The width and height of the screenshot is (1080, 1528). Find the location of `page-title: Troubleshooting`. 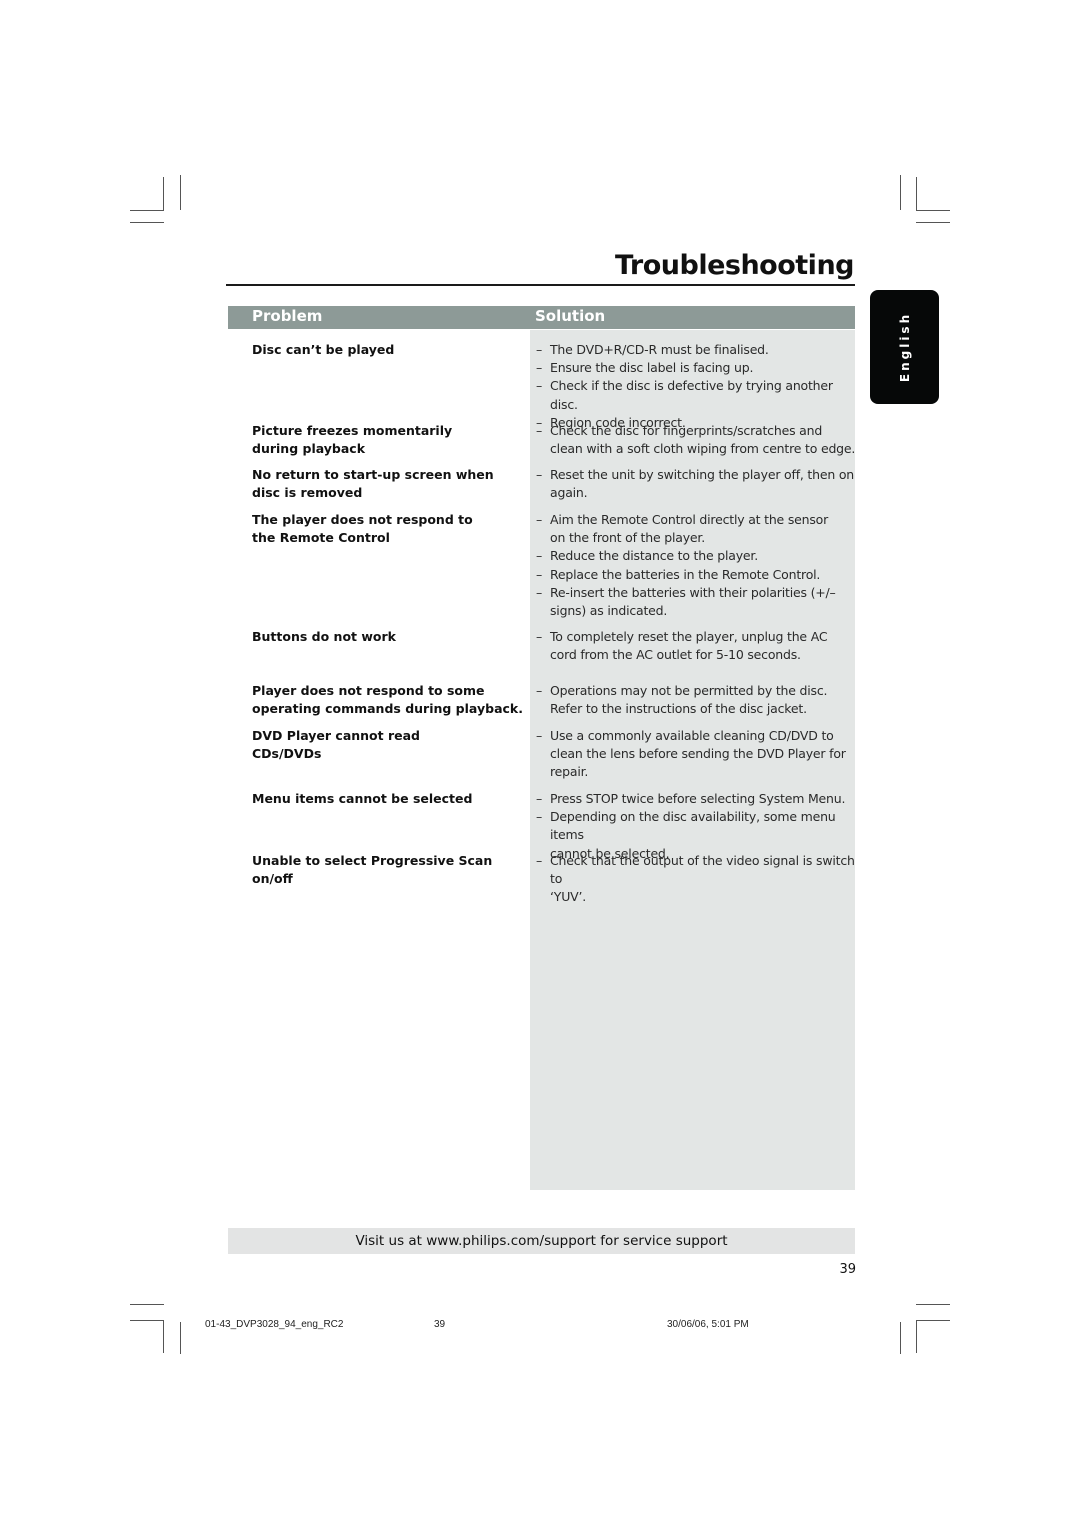

page-title: Troubleshooting is located at coordinates (734, 265).